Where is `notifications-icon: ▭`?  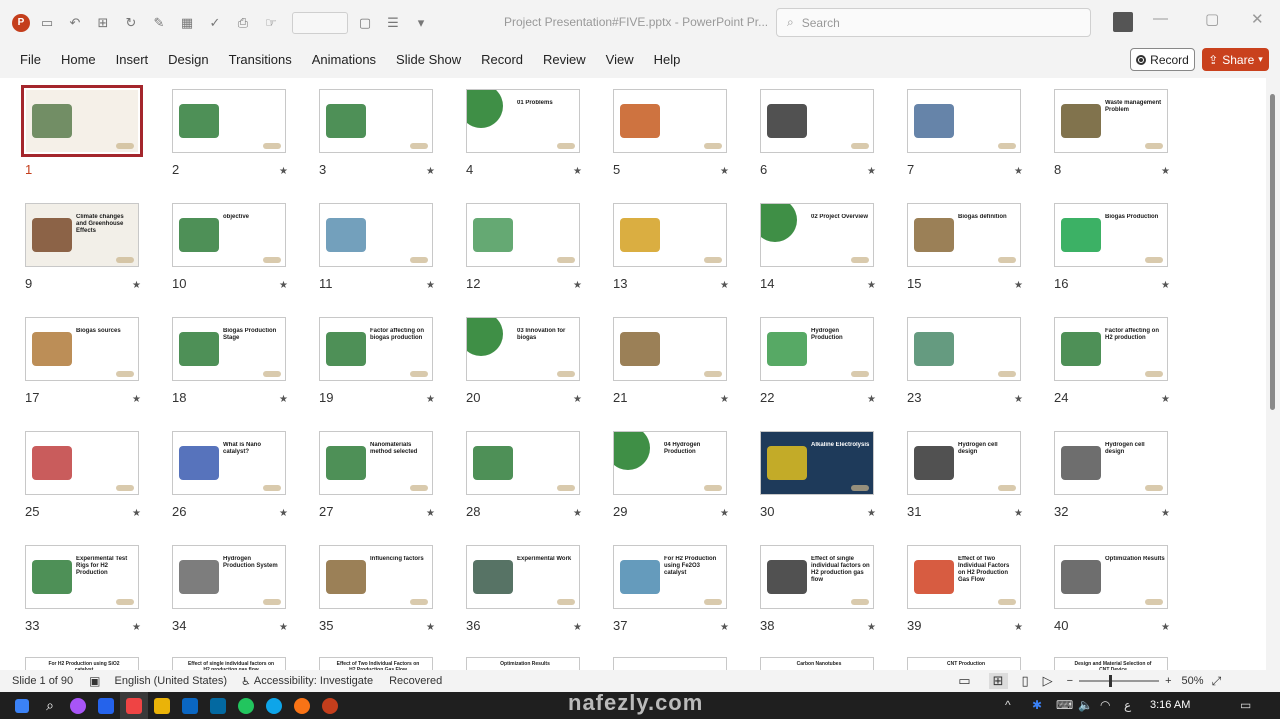 notifications-icon: ▭ is located at coordinates (1245, 705).